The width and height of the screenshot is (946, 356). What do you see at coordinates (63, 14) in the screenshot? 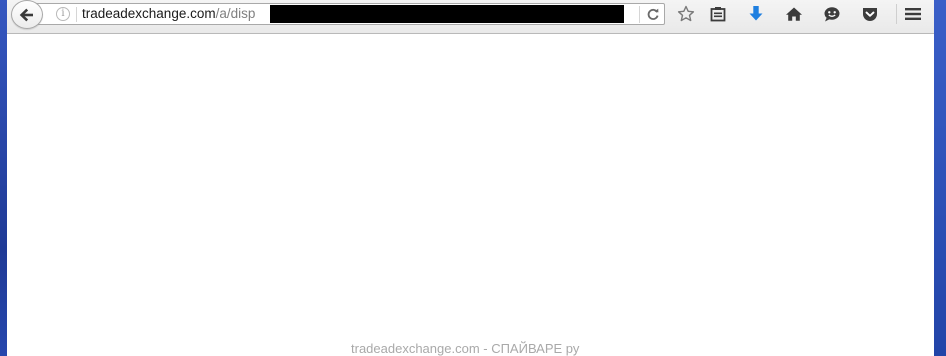
I see `site-info-icon: i` at bounding box center [63, 14].